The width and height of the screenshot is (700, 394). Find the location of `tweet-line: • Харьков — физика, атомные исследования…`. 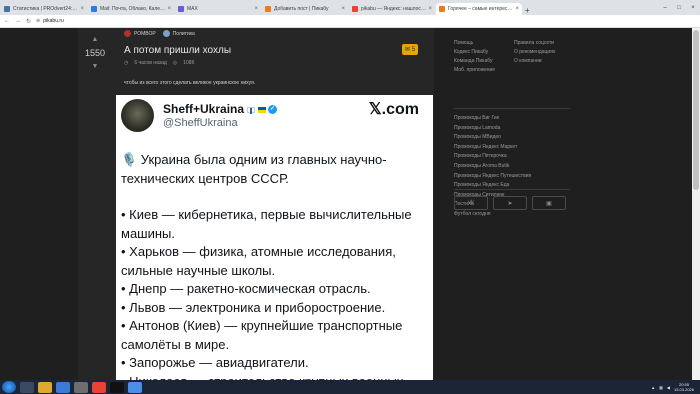

tweet-line: • Харьков — физика, атомные исследования… is located at coordinates (258, 261).